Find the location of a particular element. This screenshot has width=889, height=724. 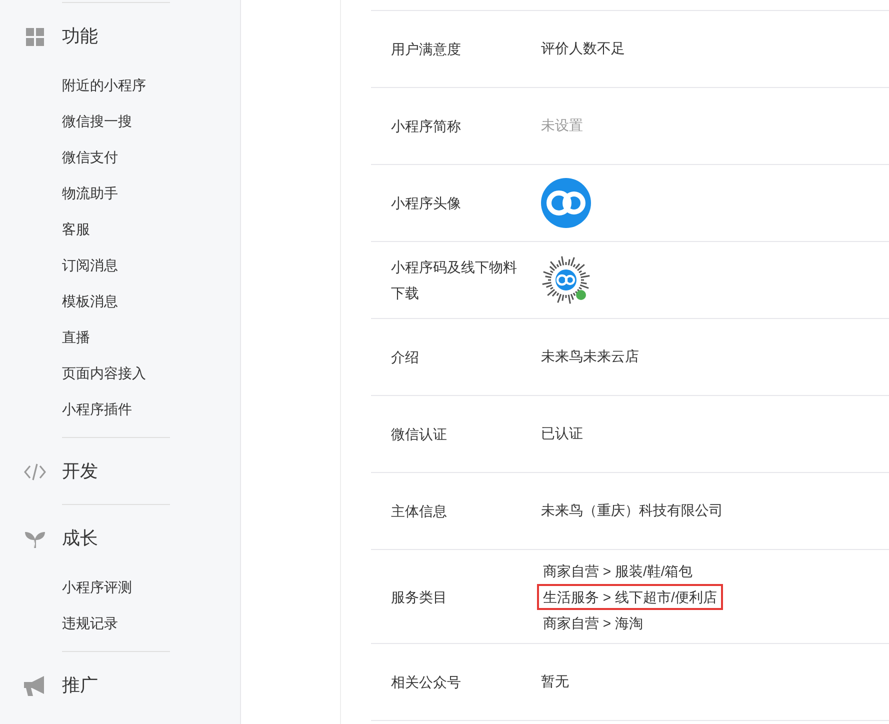

field-label: 小程序码及线下物料下载 is located at coordinates (454, 280).